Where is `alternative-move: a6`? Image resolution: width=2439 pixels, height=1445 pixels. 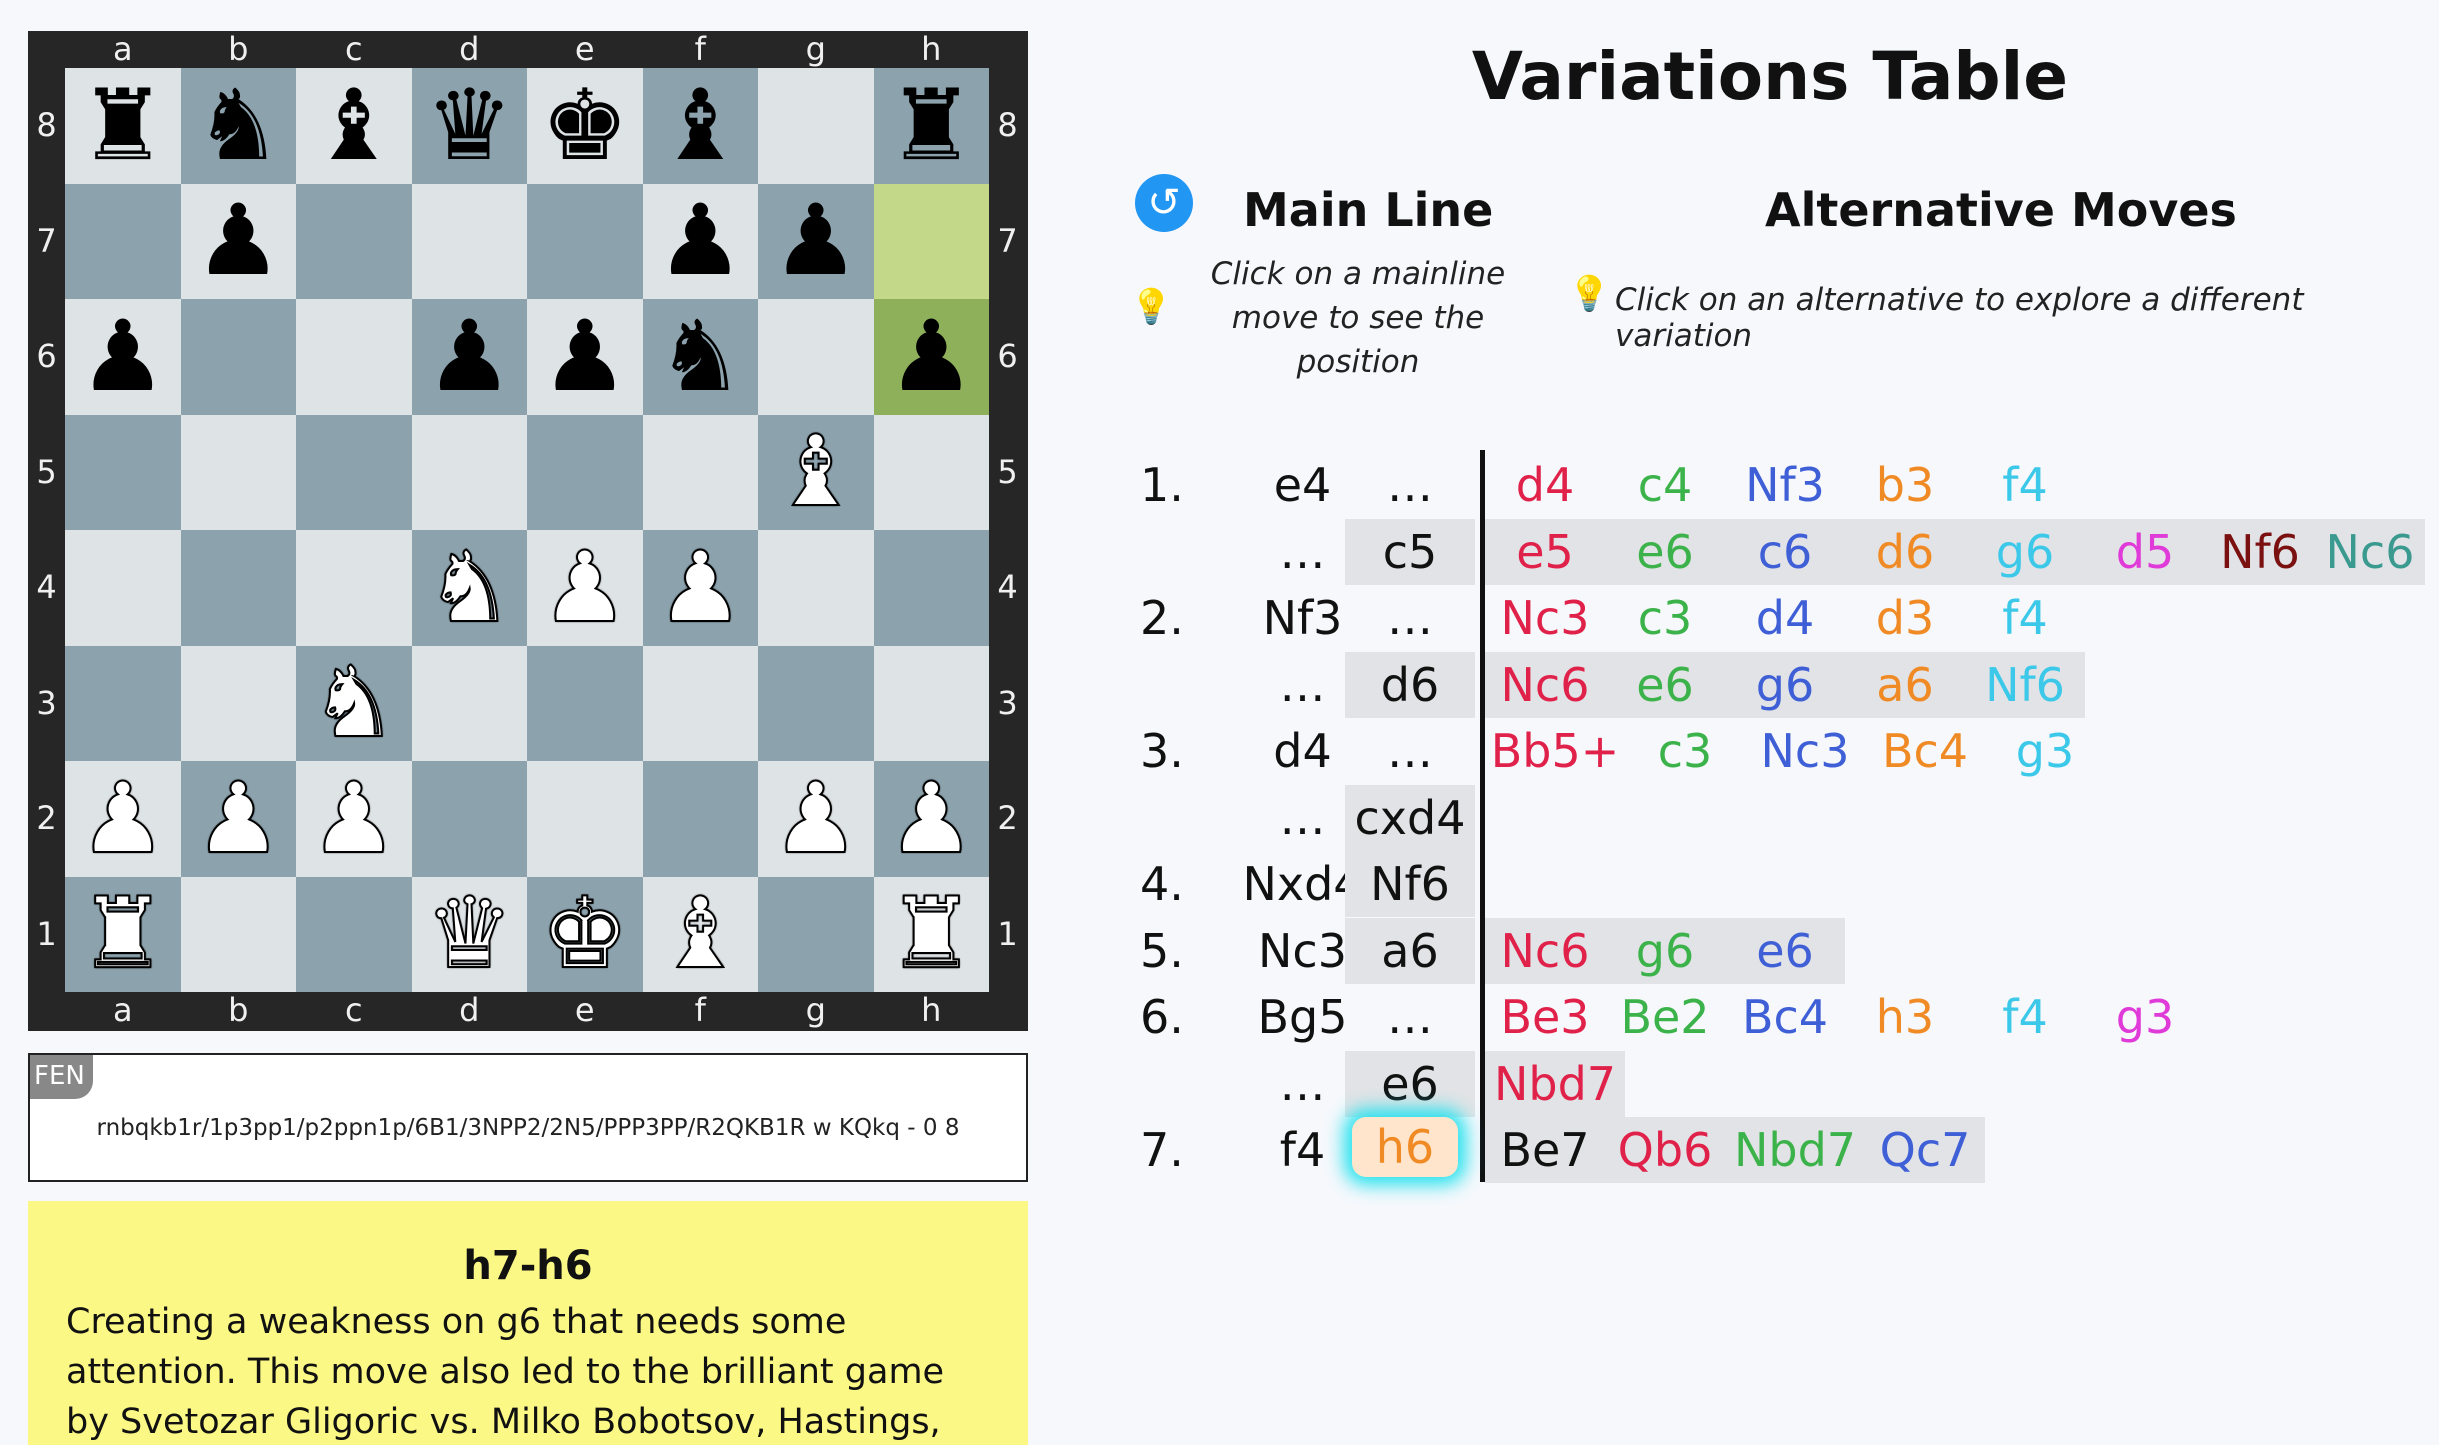
alternative-move: a6 is located at coordinates (1905, 685).